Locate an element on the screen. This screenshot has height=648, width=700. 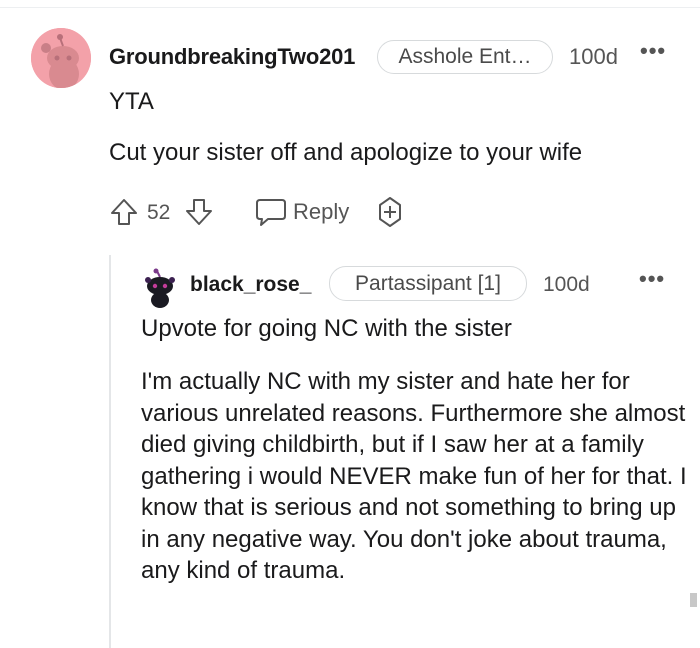
comment-author: GroundbreakingTwo201 is located at coordinates (232, 57).